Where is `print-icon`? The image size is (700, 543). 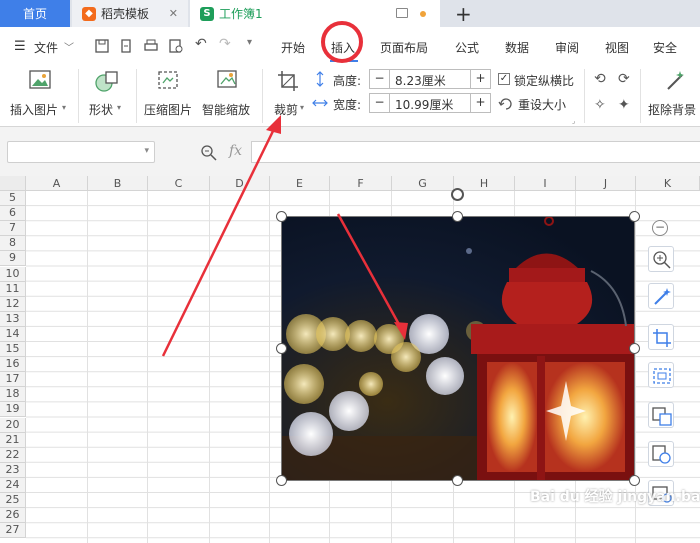
print-icon is located at coordinates (151, 46).